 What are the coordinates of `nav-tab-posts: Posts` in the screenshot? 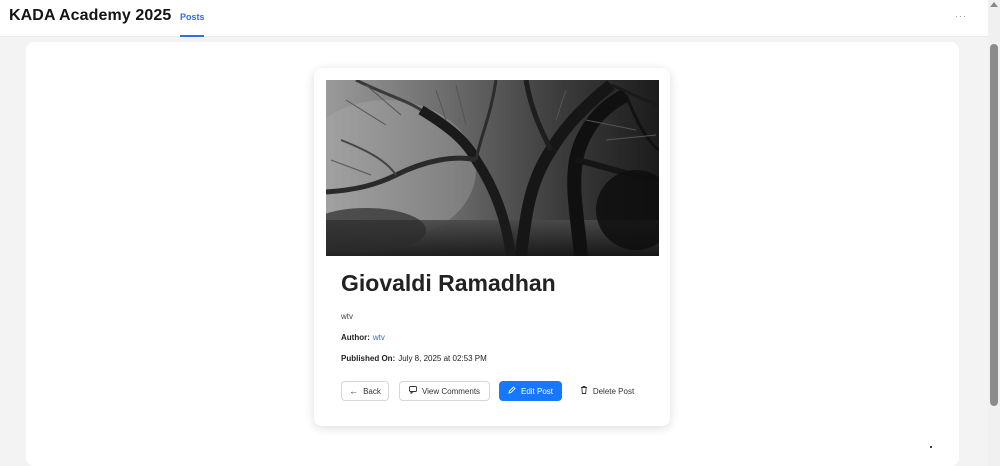 It's located at (192, 17).